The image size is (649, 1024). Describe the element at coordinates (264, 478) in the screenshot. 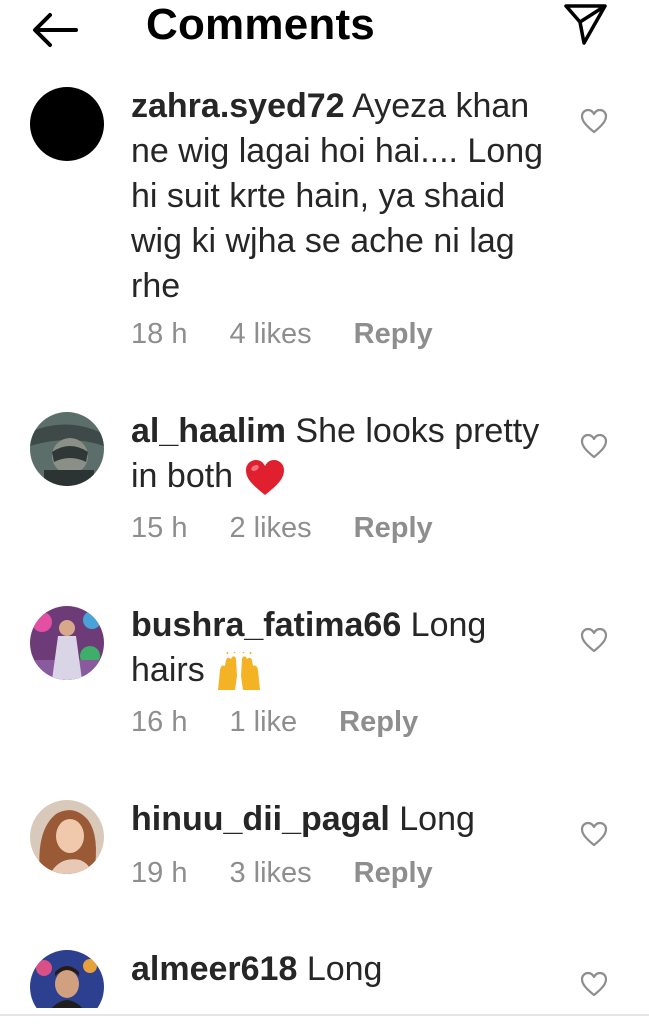

I see `red-heart-emoji-icon` at that location.